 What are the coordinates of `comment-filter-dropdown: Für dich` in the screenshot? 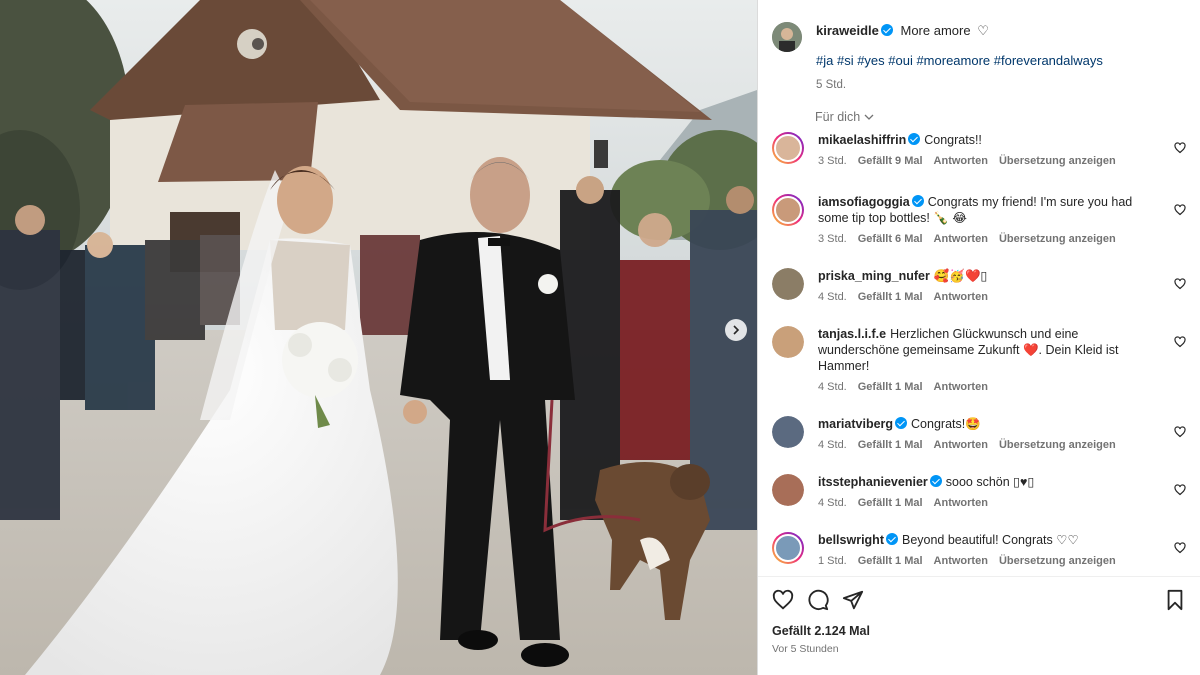 It's located at (844, 117).